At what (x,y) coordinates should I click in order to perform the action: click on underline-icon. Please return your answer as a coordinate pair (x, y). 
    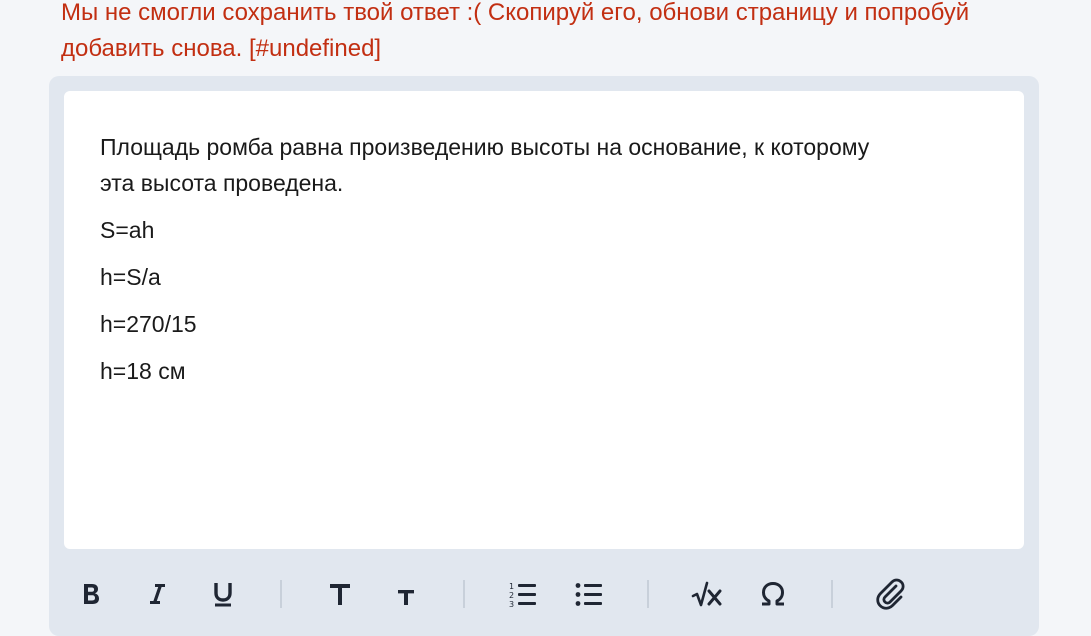
    Looking at the image, I should click on (223, 595).